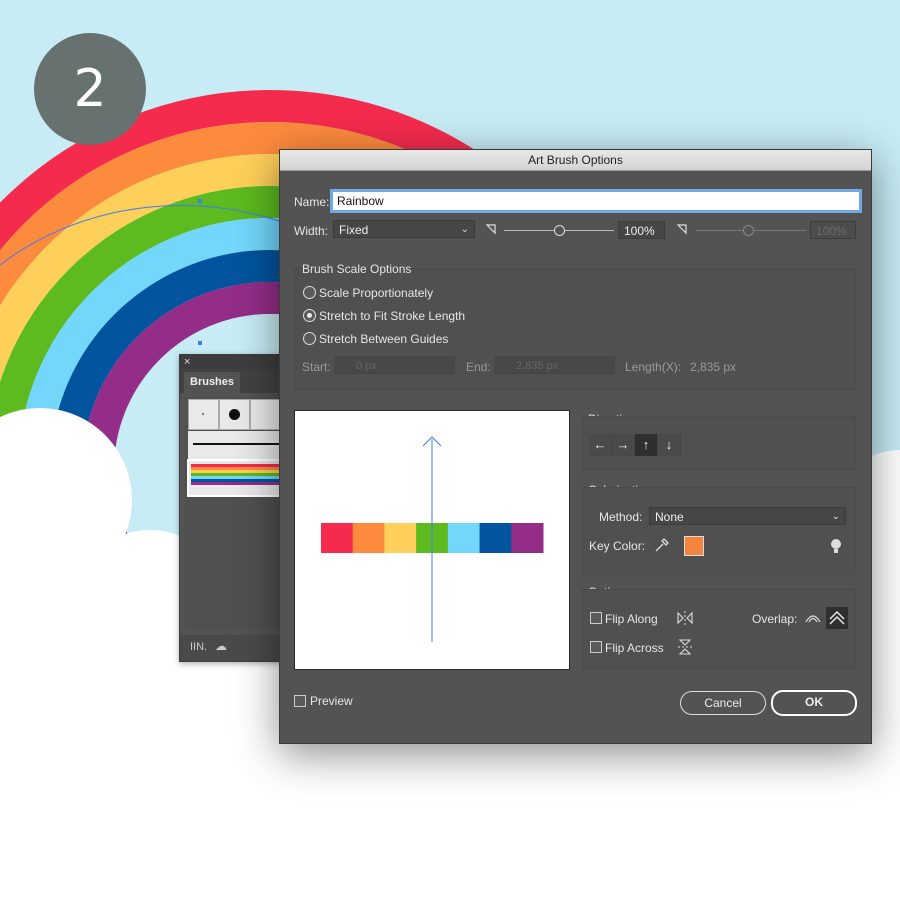 The width and height of the screenshot is (900, 900). I want to click on overlap-corners-icon, so click(837, 618).